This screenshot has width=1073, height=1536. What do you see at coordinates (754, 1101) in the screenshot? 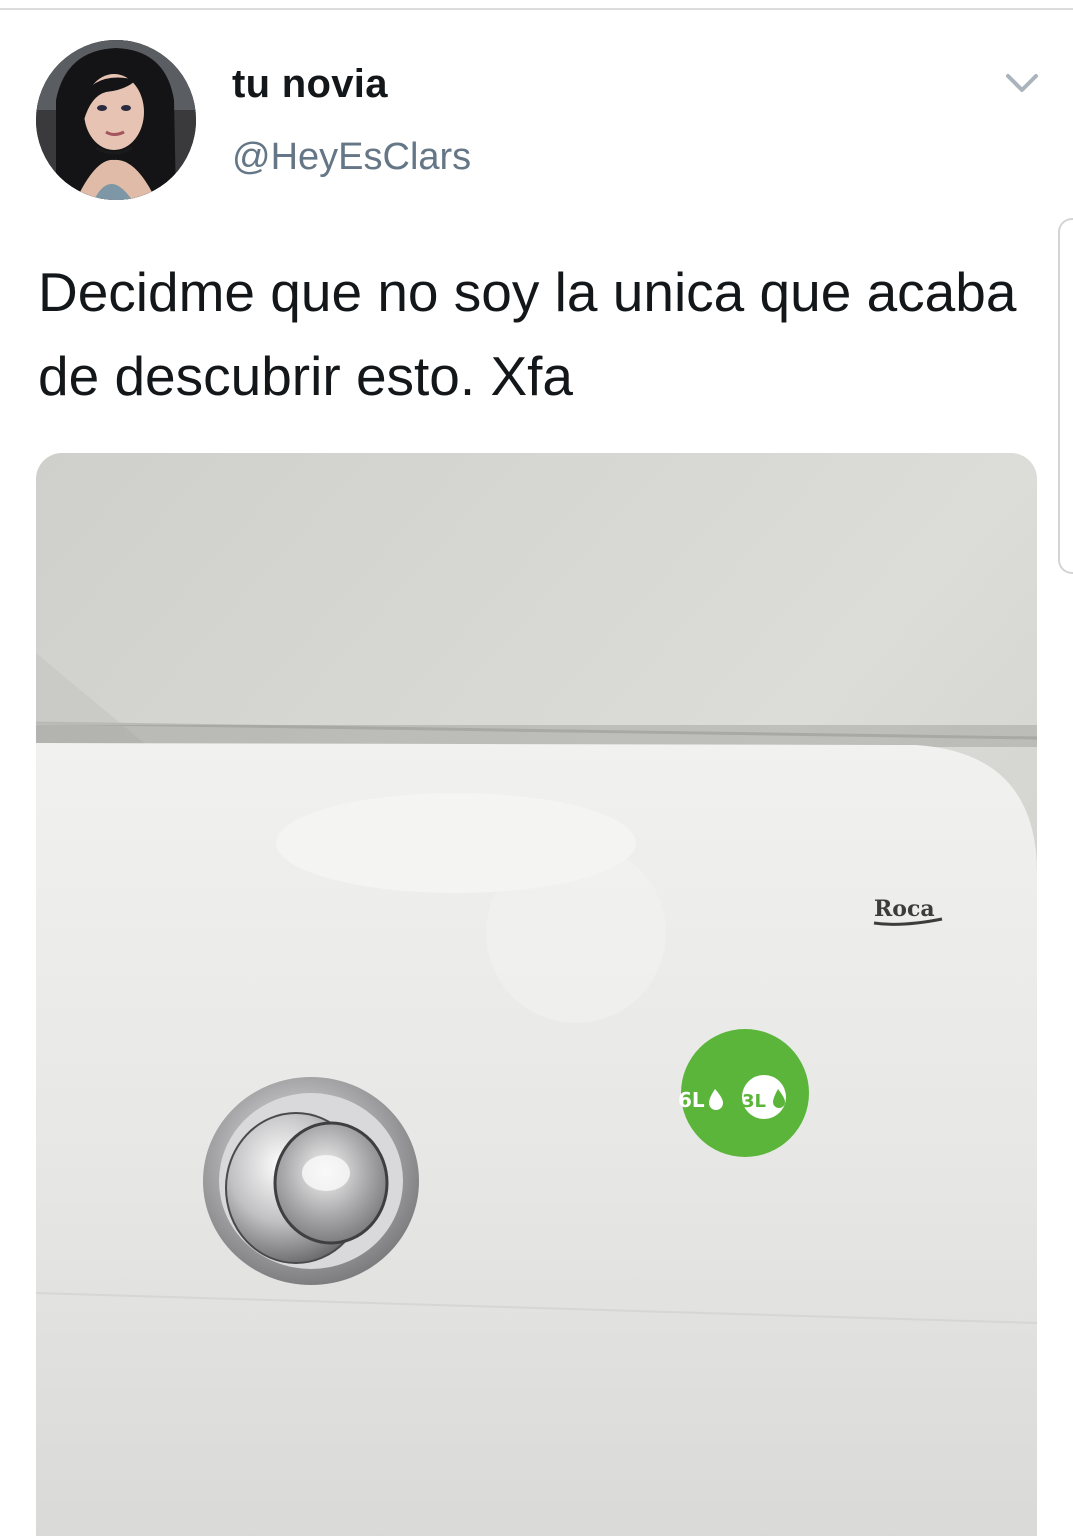
I see `svg-text: 3L` at bounding box center [754, 1101].